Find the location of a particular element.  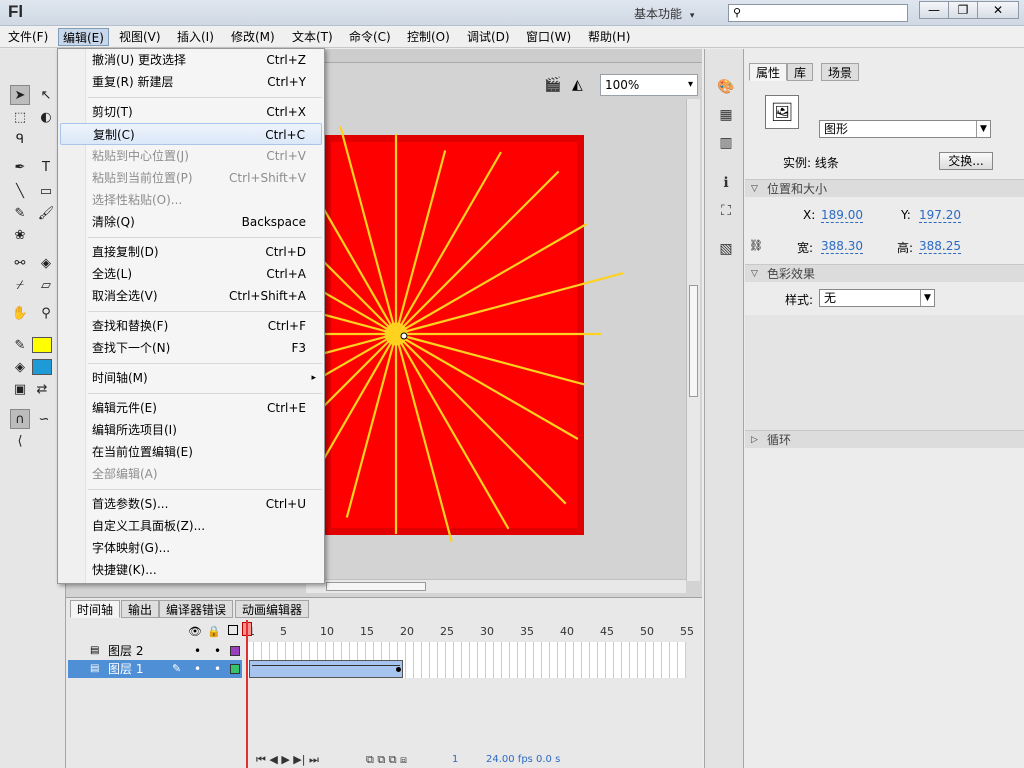

frame-ruler: 1510152025303540455055 is located at coordinates (470, 618).